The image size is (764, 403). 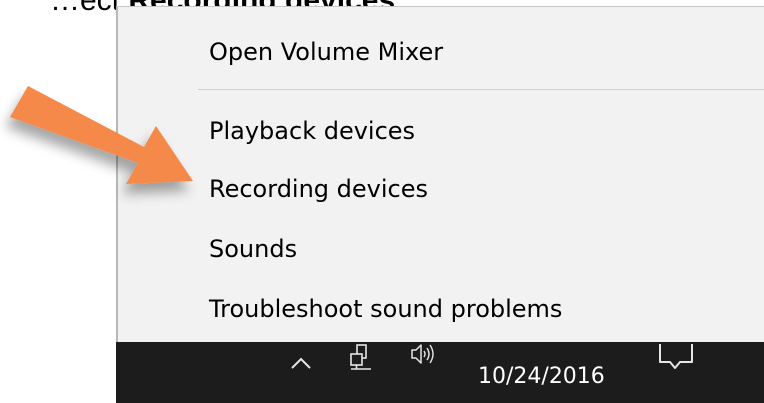 I want to click on taskbar: 10/24/2016, so click(x=440, y=372).